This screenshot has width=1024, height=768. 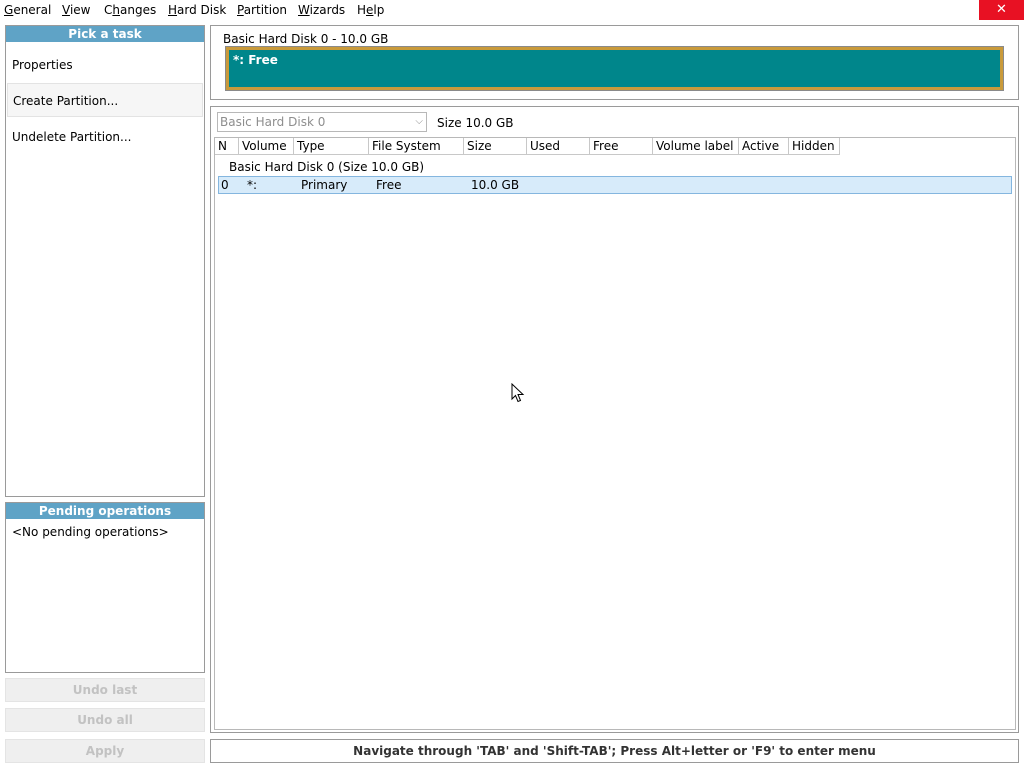 What do you see at coordinates (621, 146) in the screenshot?
I see `column-header-free: Free` at bounding box center [621, 146].